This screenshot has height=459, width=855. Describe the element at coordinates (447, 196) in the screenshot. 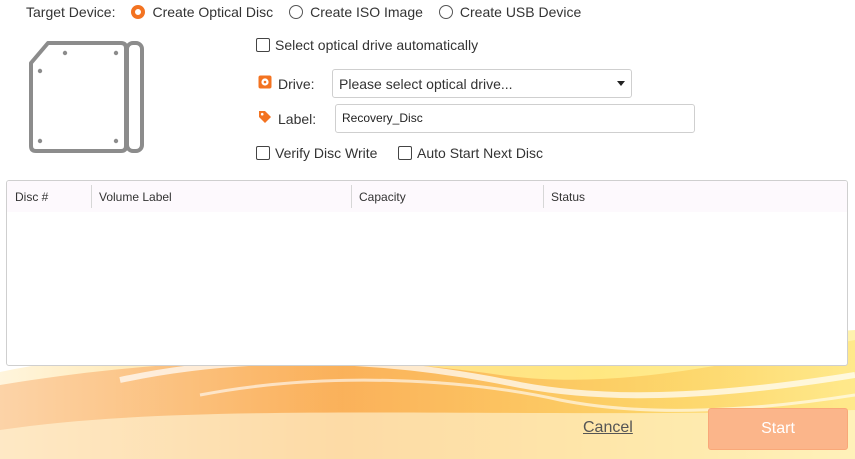

I see `column-header-capacity: Capacity` at that location.